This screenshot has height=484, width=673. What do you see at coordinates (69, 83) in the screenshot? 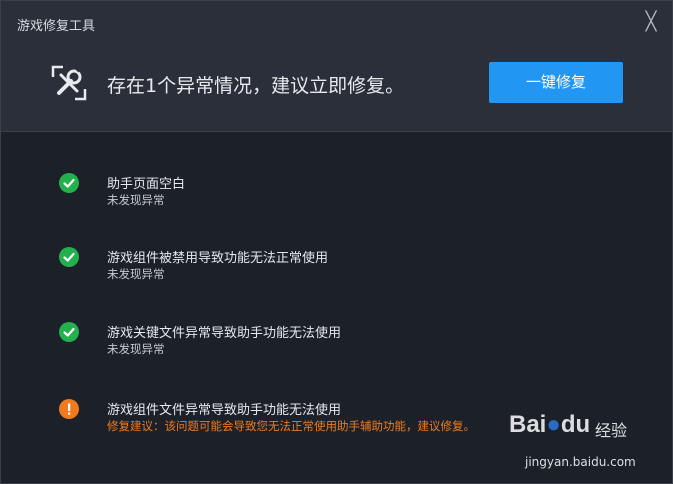
I see `wrench-screwdriver-icon` at bounding box center [69, 83].